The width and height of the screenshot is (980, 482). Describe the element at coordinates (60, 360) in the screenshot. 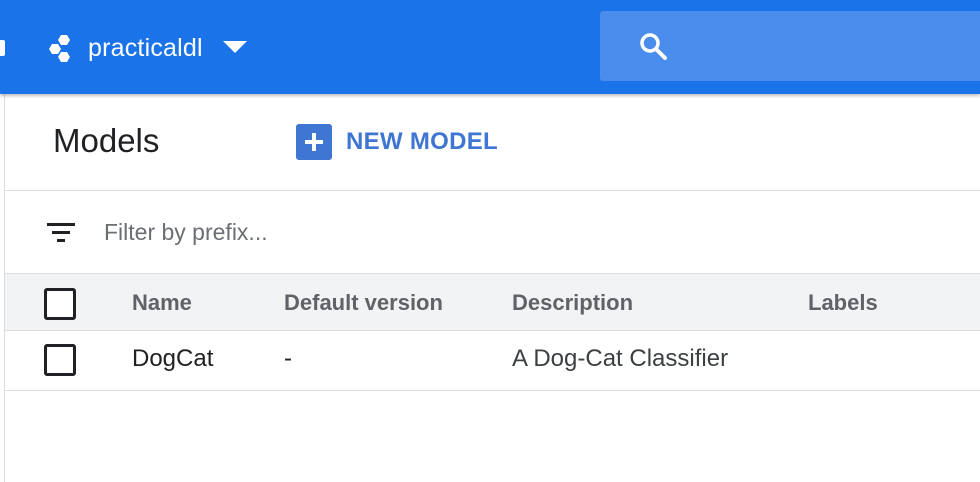

I see `row-checkbox` at that location.